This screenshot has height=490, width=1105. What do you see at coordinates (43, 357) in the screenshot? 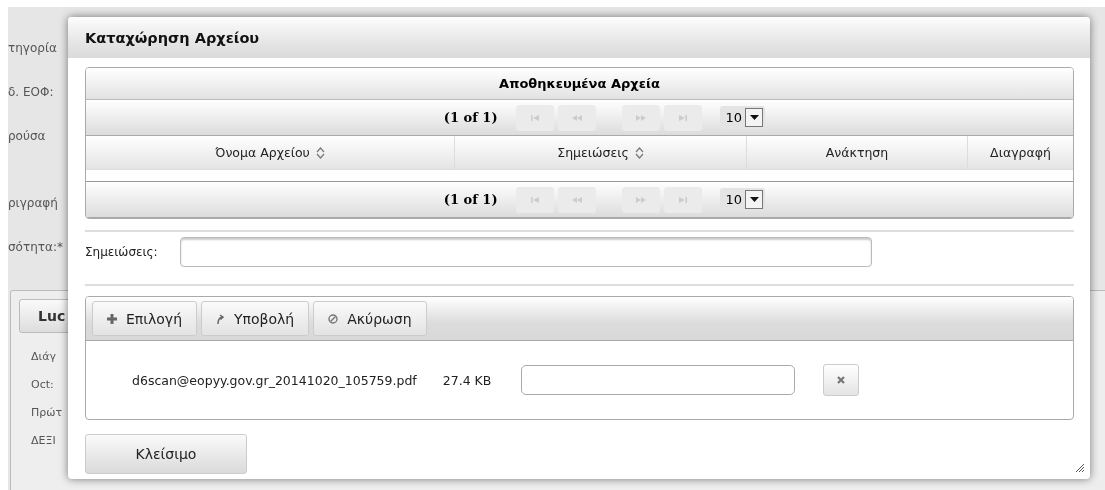
I see `field-label: Διάγ` at bounding box center [43, 357].